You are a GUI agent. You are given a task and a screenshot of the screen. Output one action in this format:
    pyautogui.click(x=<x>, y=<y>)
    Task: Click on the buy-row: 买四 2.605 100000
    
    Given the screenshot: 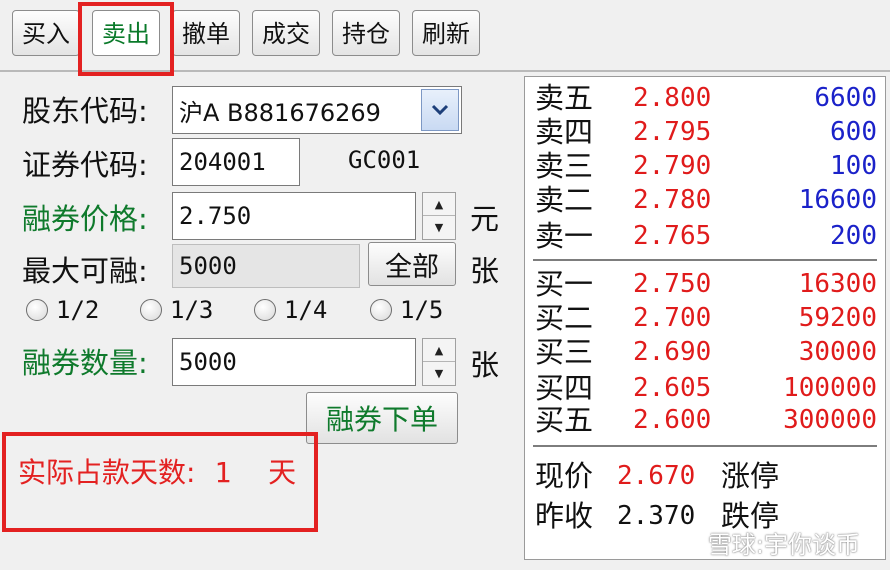 What is the action you would take?
    pyautogui.click(x=705, y=388)
    